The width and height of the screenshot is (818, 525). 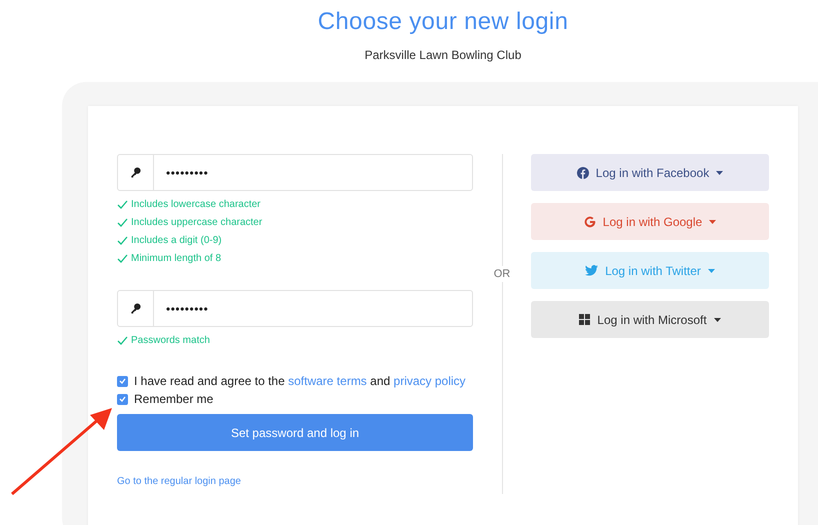 I want to click on windows-icon, so click(x=584, y=319).